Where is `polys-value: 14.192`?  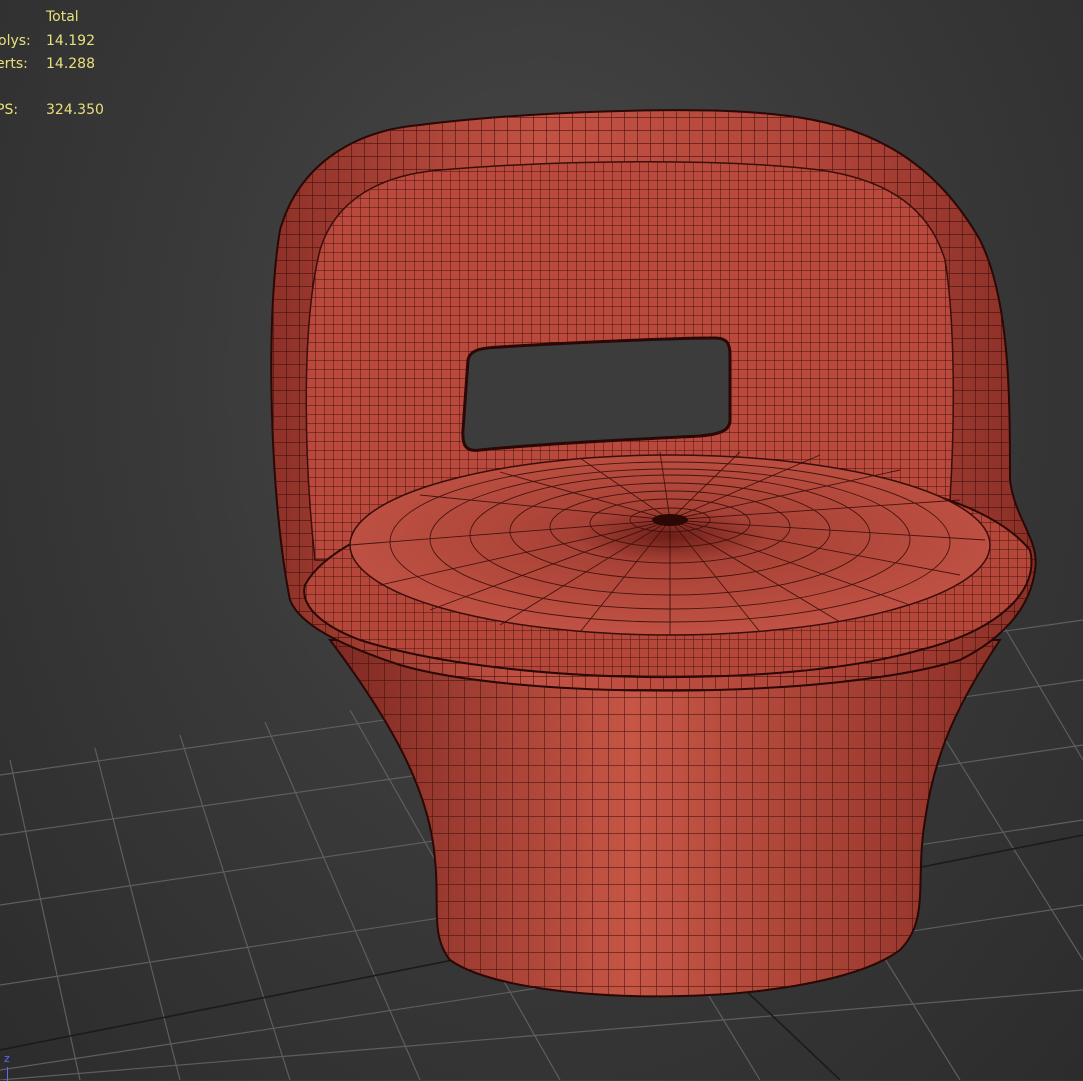 polys-value: 14.192 is located at coordinates (70, 41).